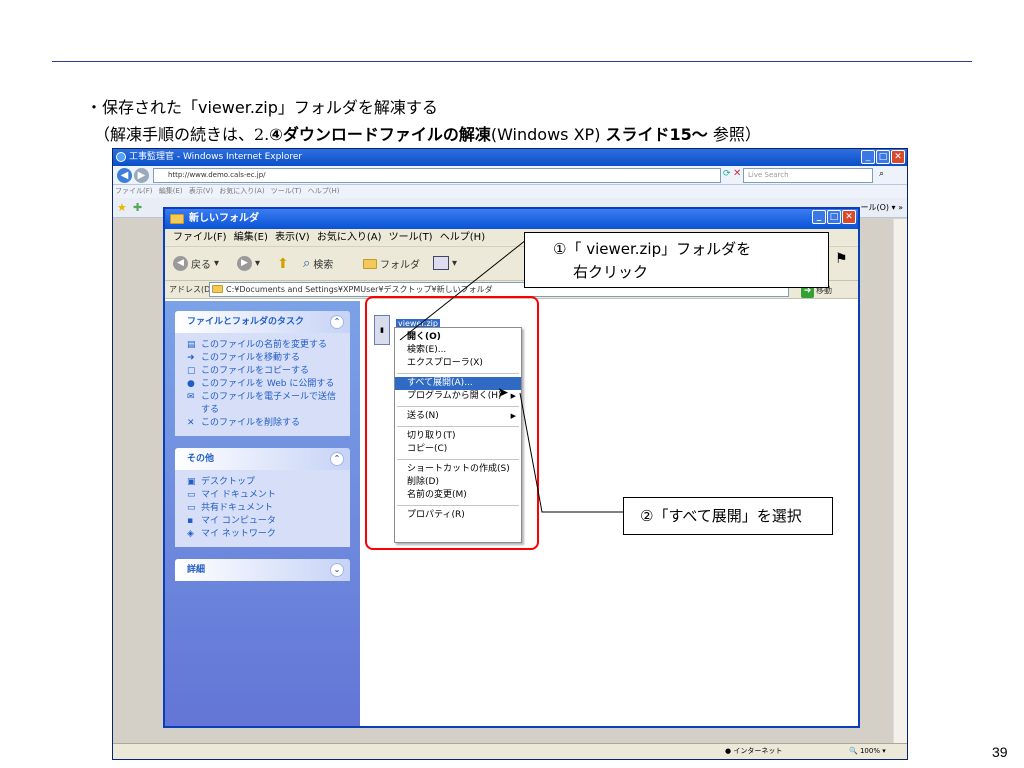 Image resolution: width=1024 pixels, height=768 pixels. I want to click on my-computer-icon: ▪, so click(190, 521).